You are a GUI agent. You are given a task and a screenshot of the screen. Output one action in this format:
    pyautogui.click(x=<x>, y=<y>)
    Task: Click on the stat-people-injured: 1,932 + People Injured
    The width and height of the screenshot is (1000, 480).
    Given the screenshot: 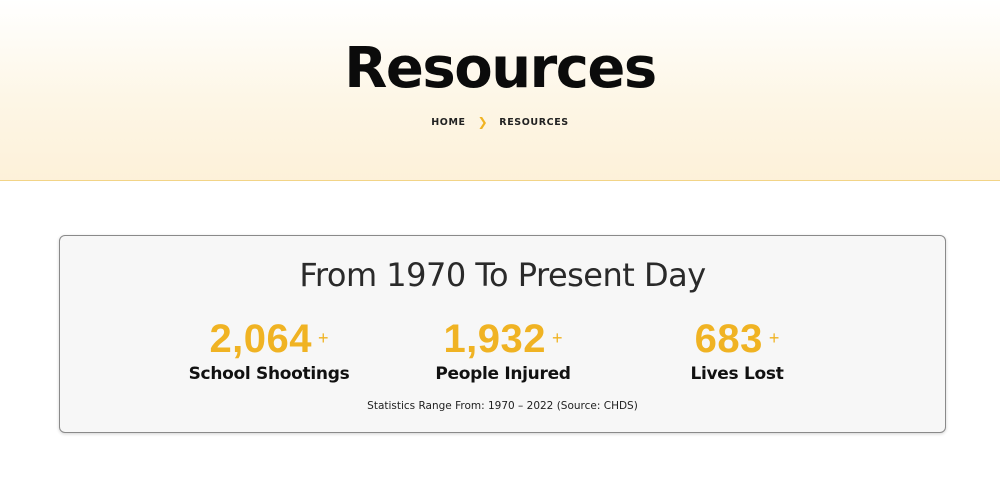 What is the action you would take?
    pyautogui.click(x=503, y=350)
    